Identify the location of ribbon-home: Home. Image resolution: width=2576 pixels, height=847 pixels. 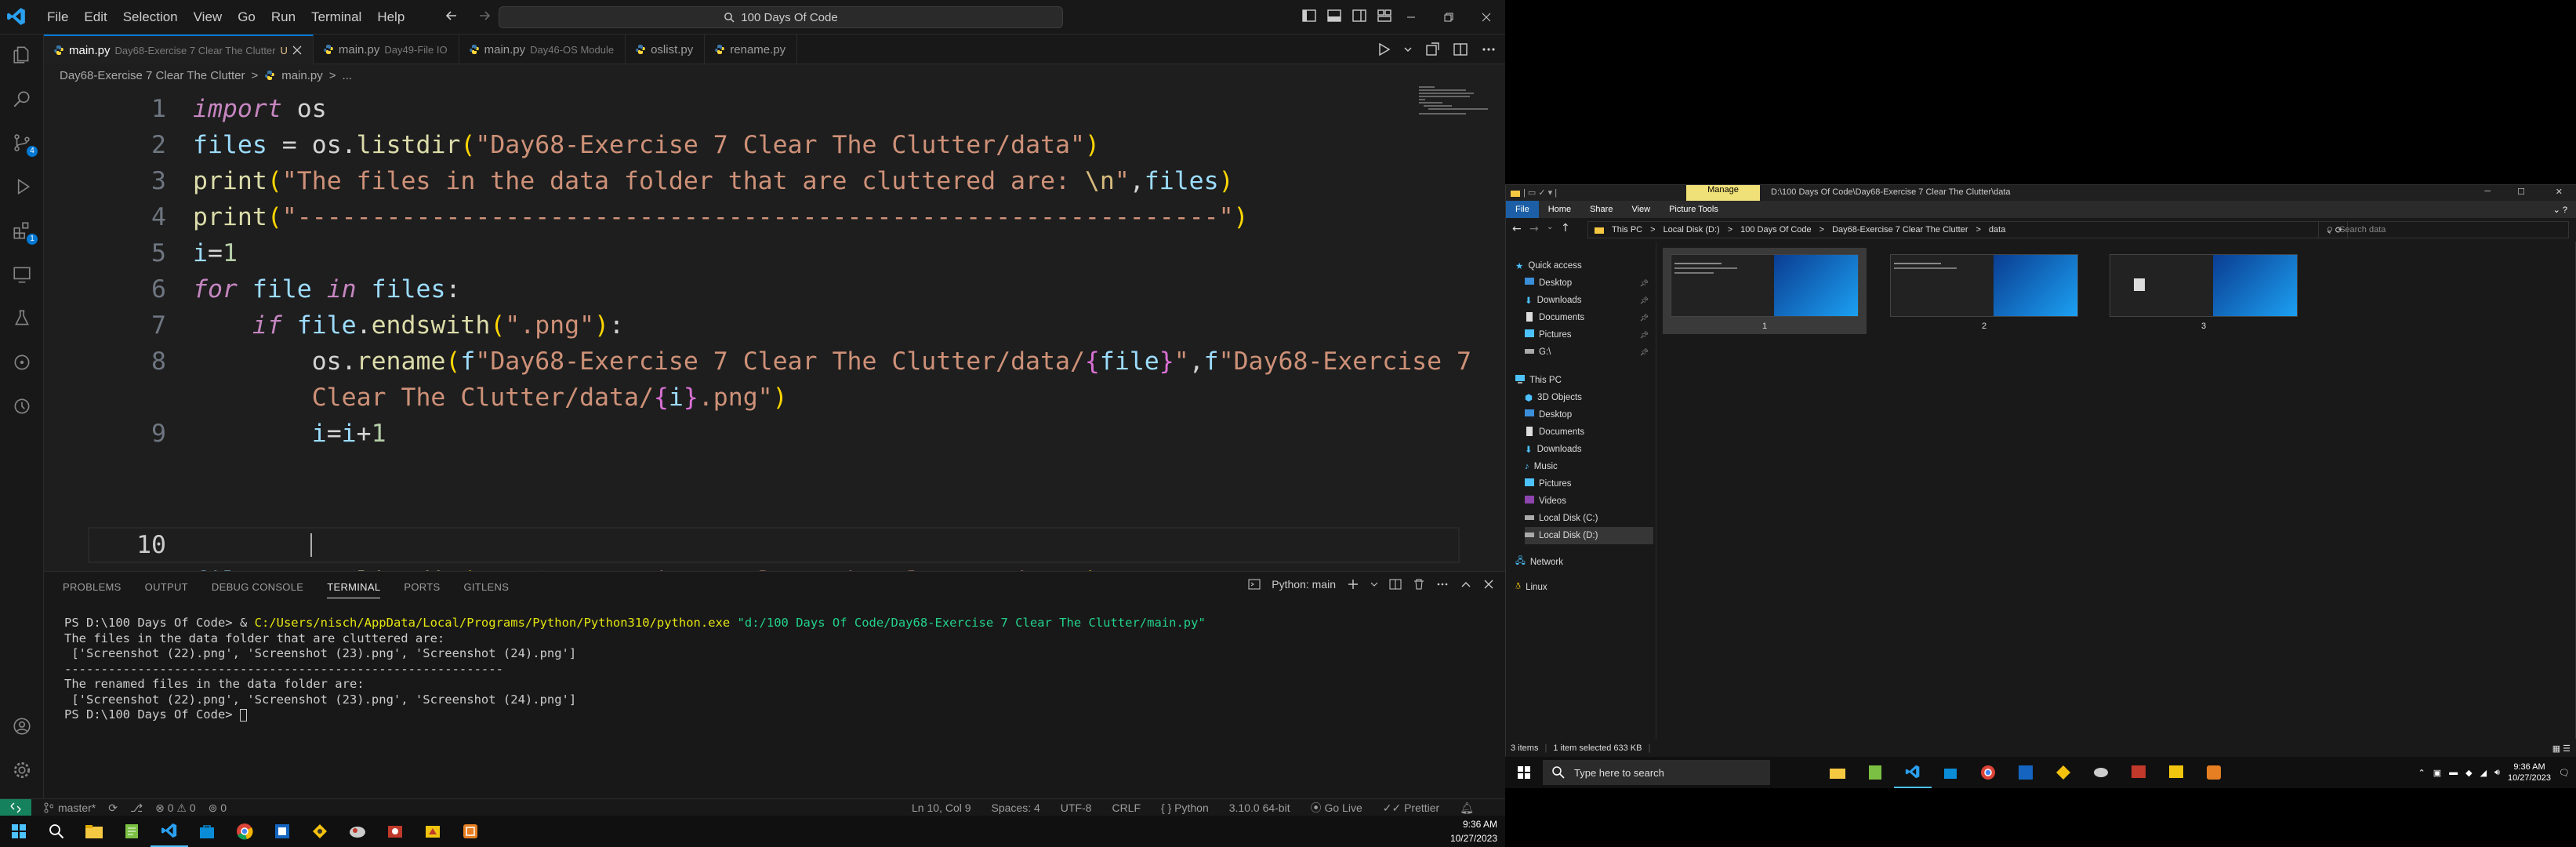
(1560, 209).